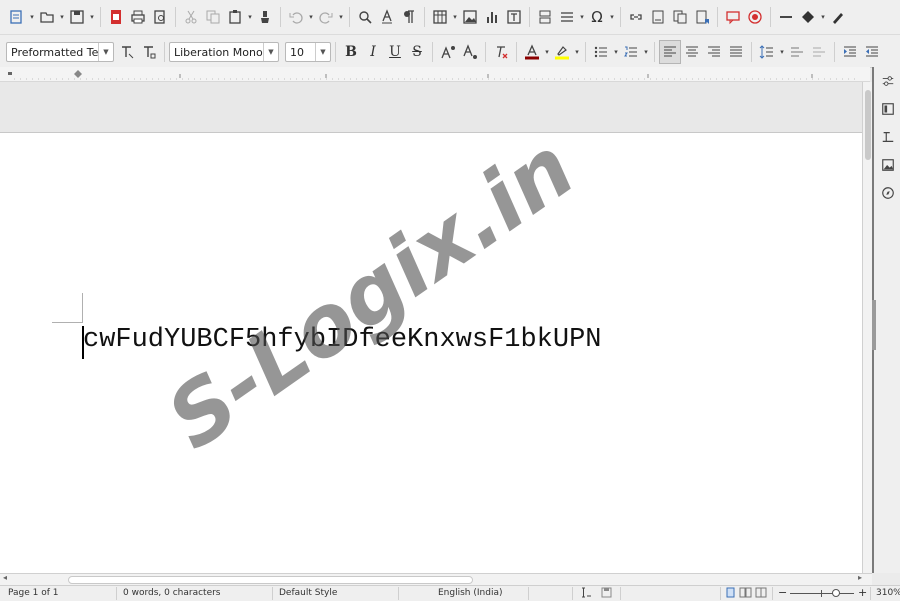  Describe the element at coordinates (545, 17) in the screenshot. I see `page-break-icon` at that location.